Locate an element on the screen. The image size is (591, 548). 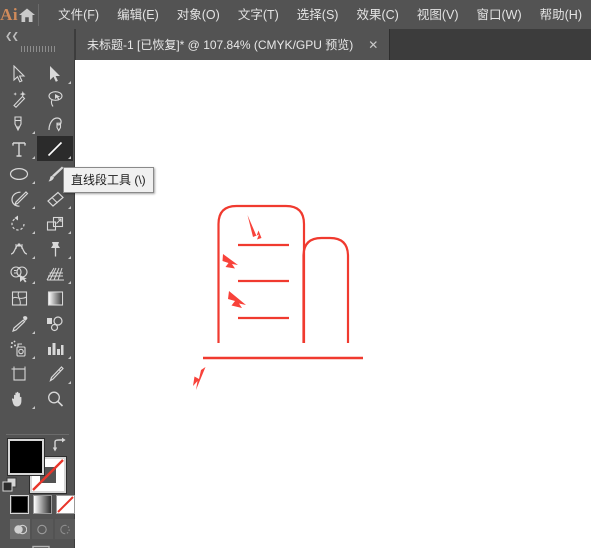
draw-mode-row is located at coordinates (37, 529).